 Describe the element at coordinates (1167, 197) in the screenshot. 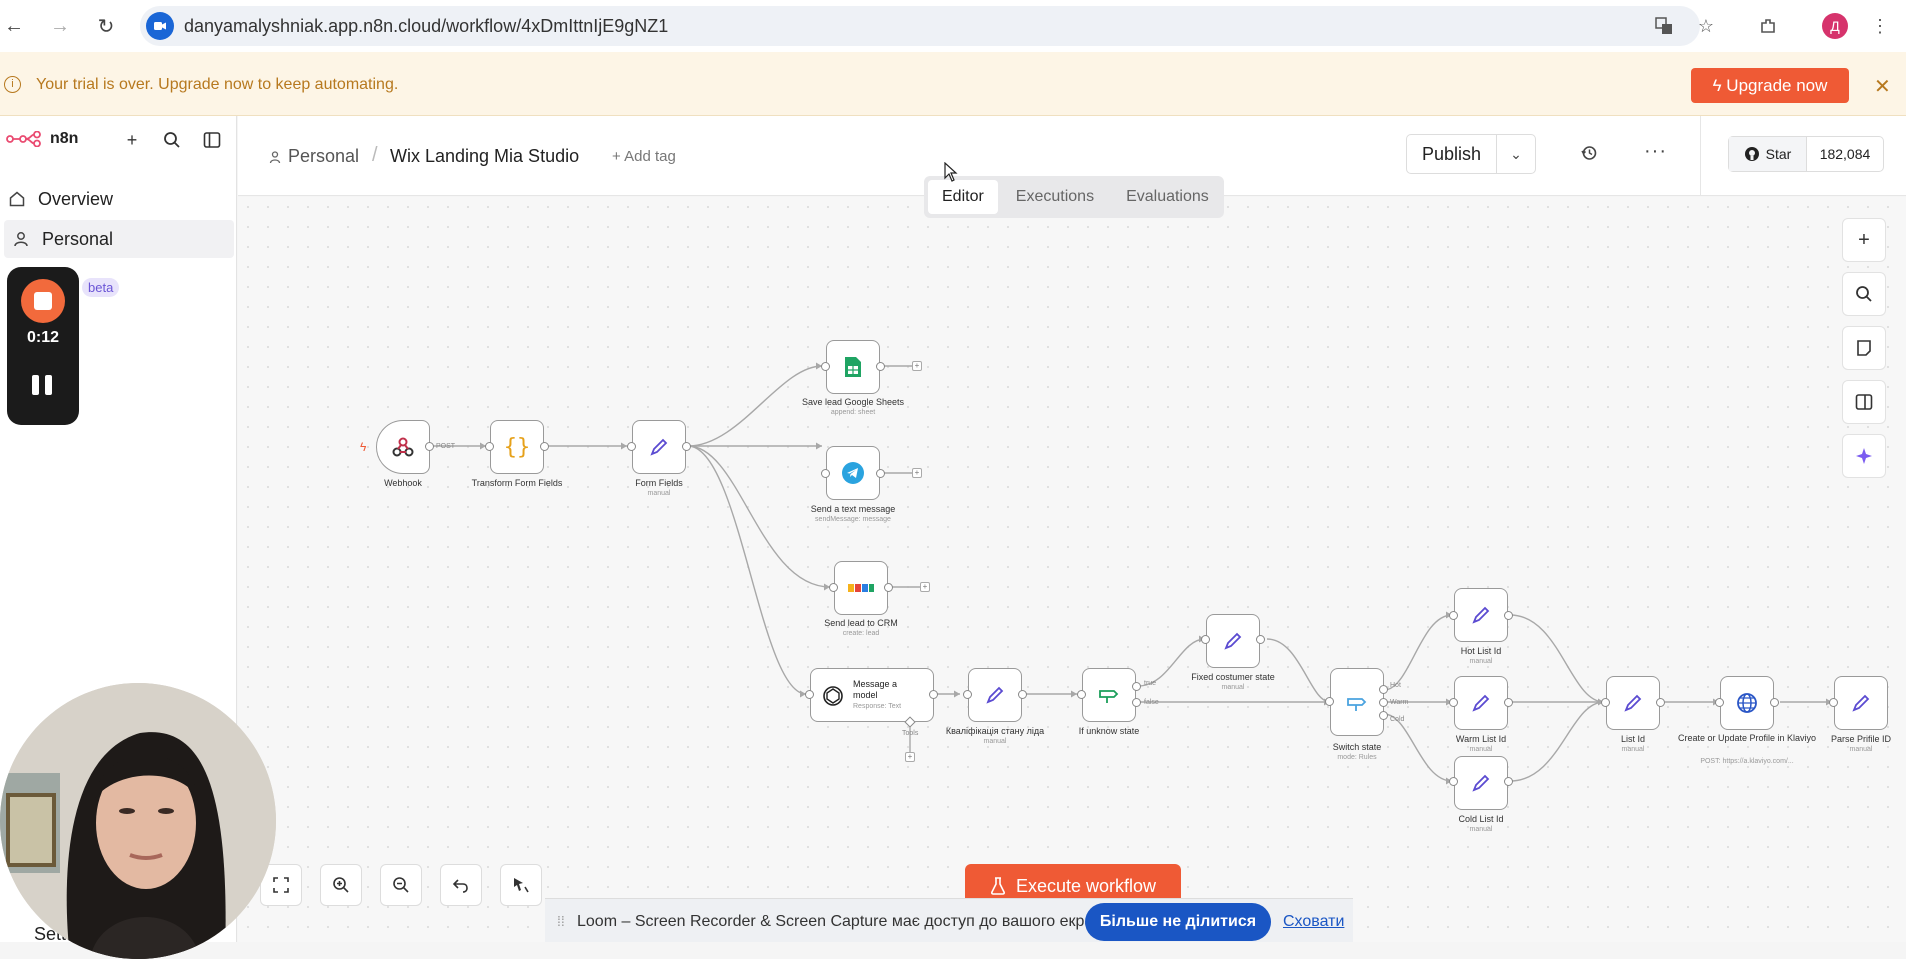

I see `tab-evaluations: Evaluations` at that location.